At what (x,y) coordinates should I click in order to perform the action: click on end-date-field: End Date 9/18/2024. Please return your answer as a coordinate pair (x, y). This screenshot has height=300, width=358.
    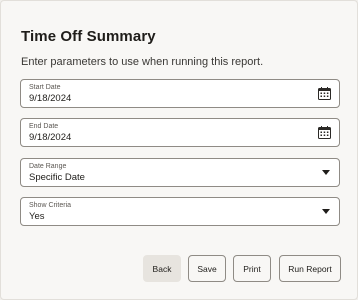
    Looking at the image, I should click on (180, 132).